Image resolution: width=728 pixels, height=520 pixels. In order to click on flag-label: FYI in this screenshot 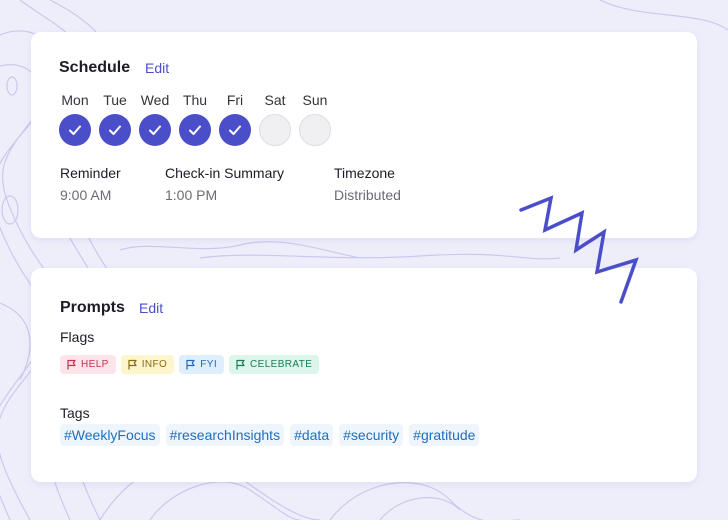, I will do `click(208, 364)`.